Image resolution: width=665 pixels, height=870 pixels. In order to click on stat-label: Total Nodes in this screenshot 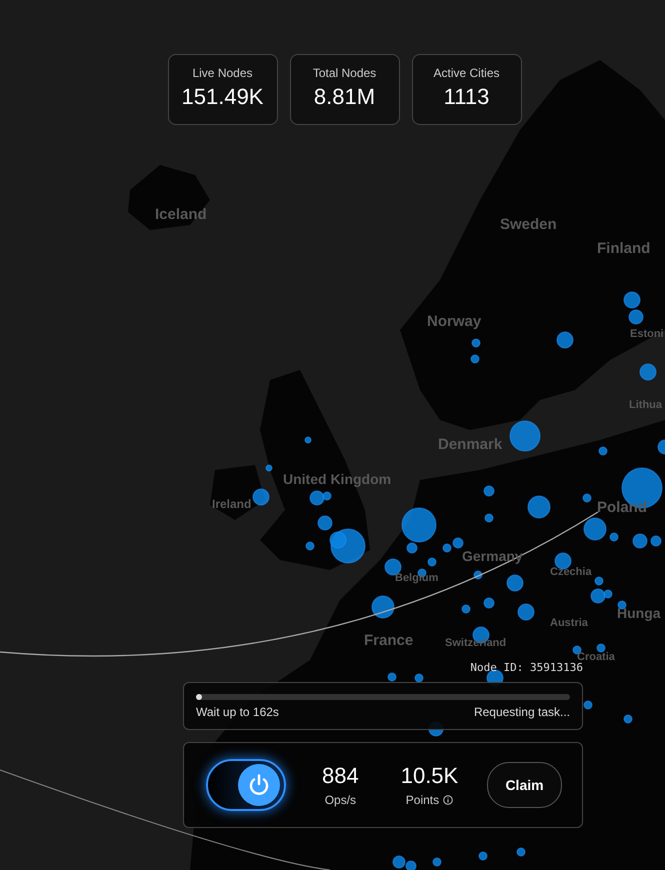, I will do `click(344, 73)`.